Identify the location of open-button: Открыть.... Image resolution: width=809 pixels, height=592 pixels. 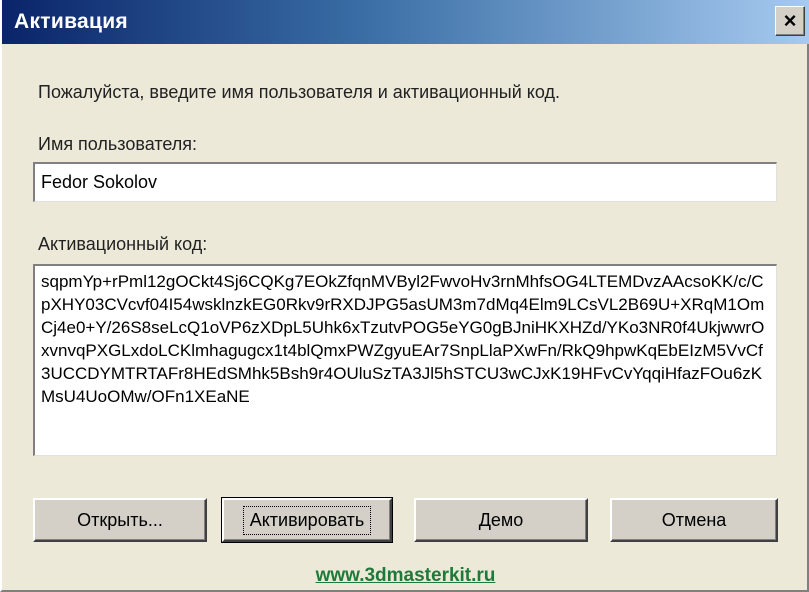
(120, 520).